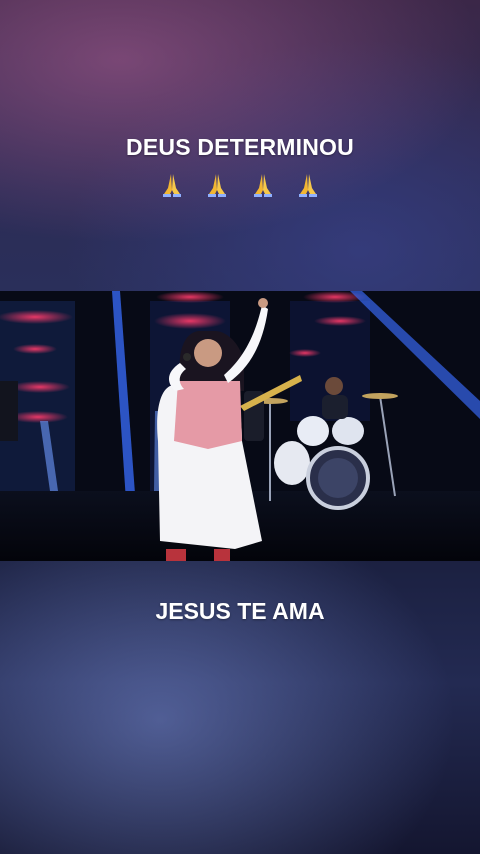 The height and width of the screenshot is (854, 480). What do you see at coordinates (240, 188) in the screenshot?
I see `emoji-row` at bounding box center [240, 188].